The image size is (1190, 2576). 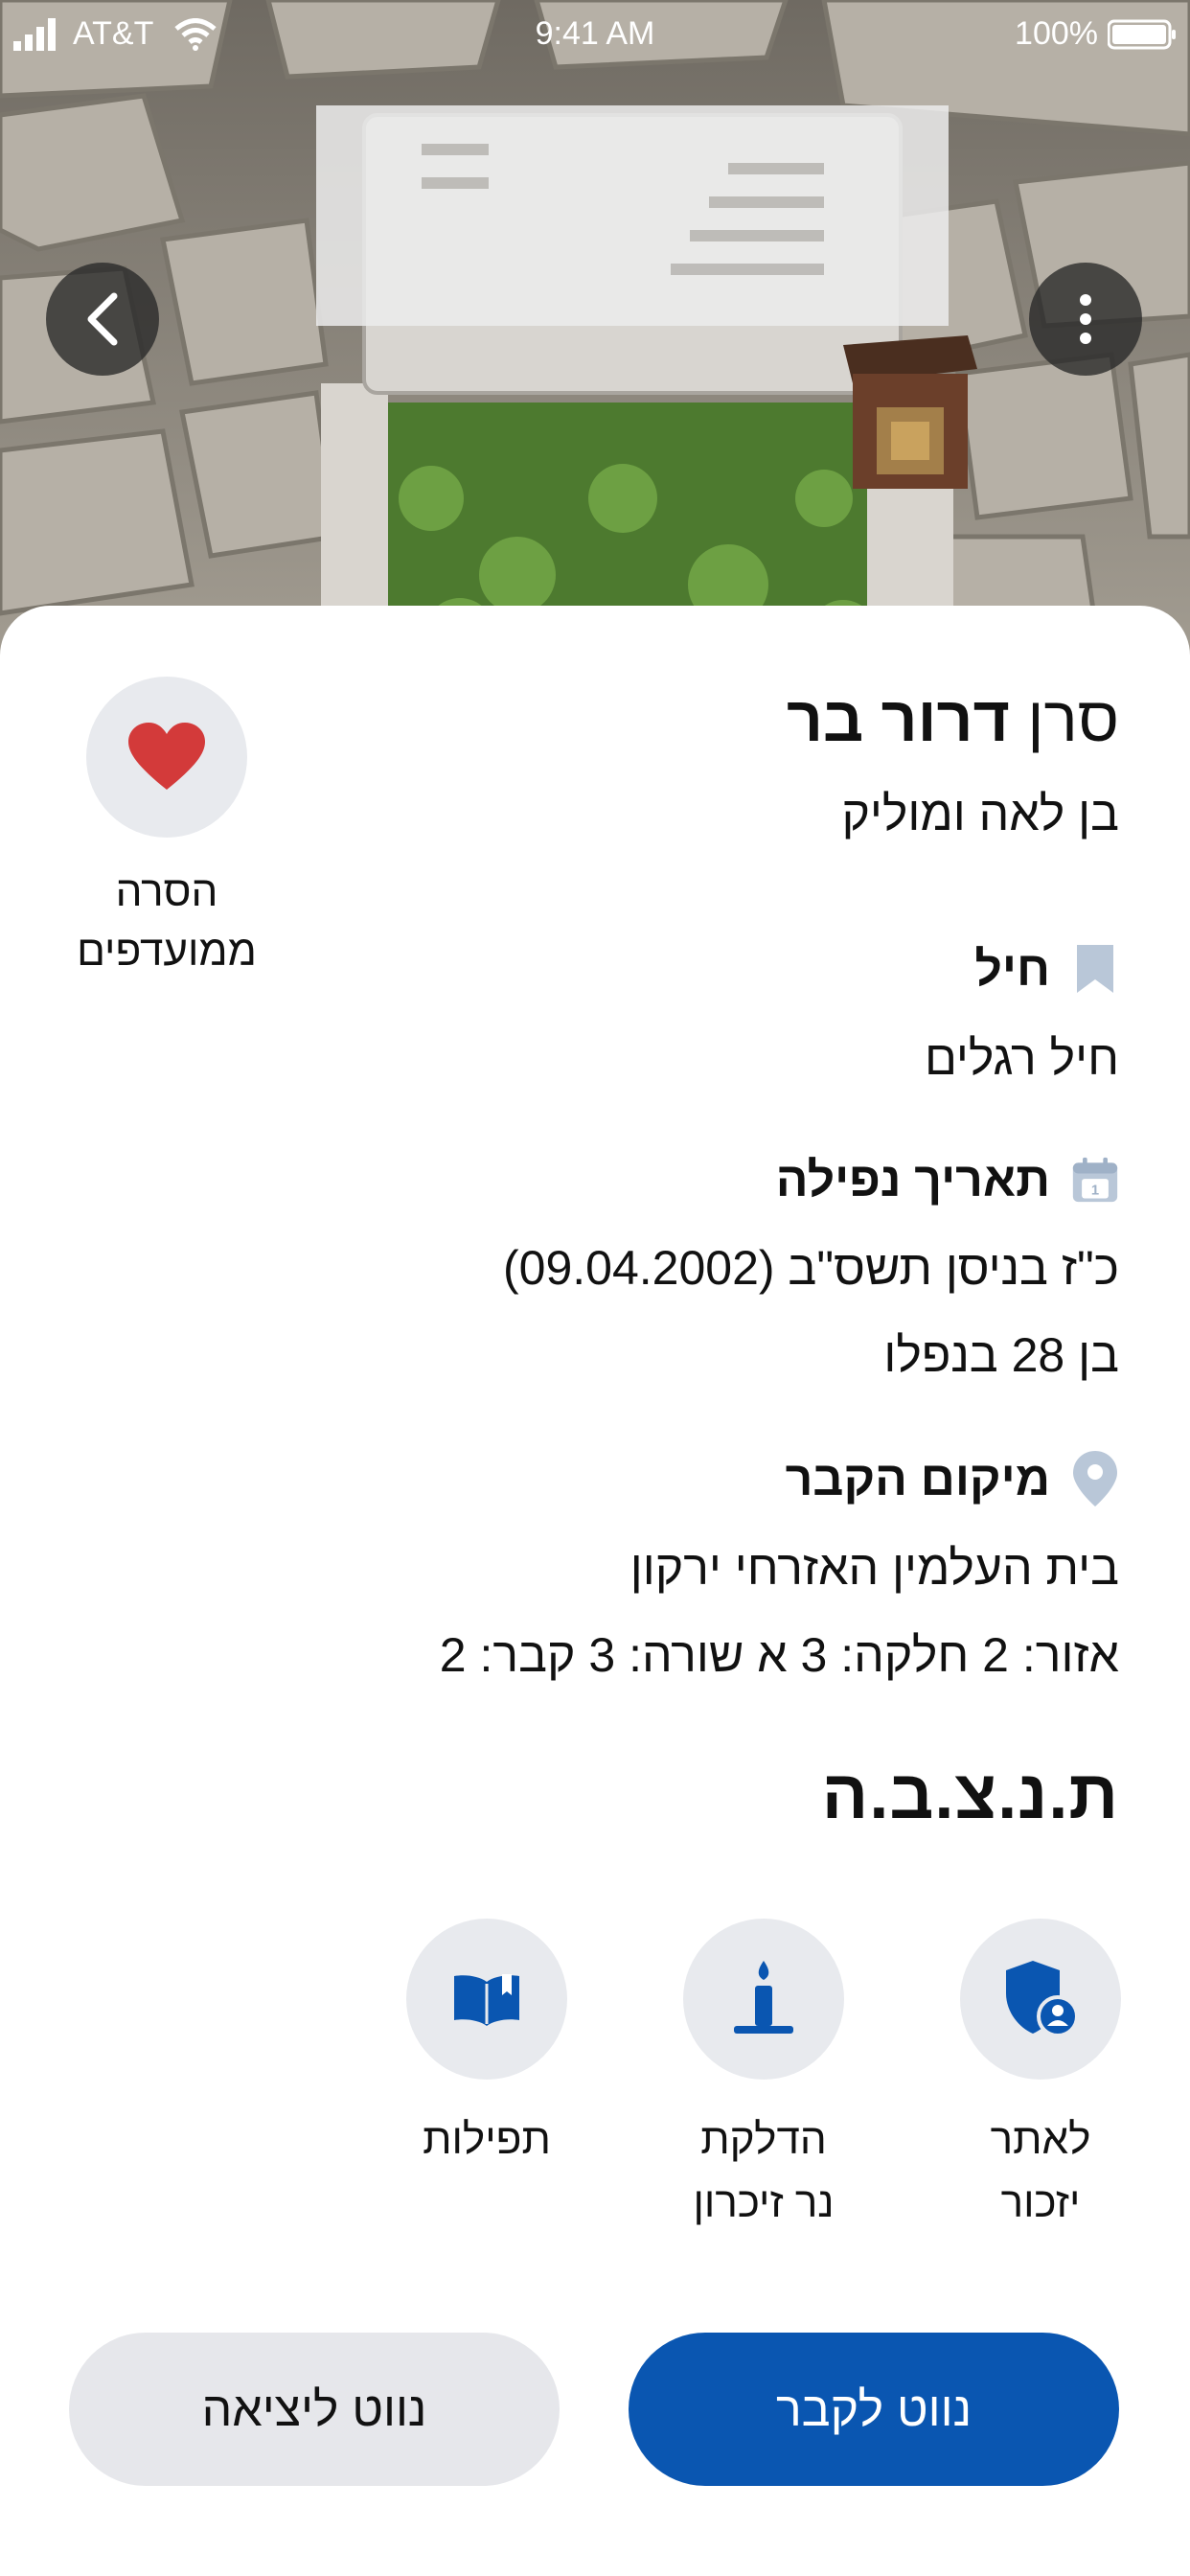 What do you see at coordinates (1046, 969) in the screenshot?
I see `corps-heading: חיל` at bounding box center [1046, 969].